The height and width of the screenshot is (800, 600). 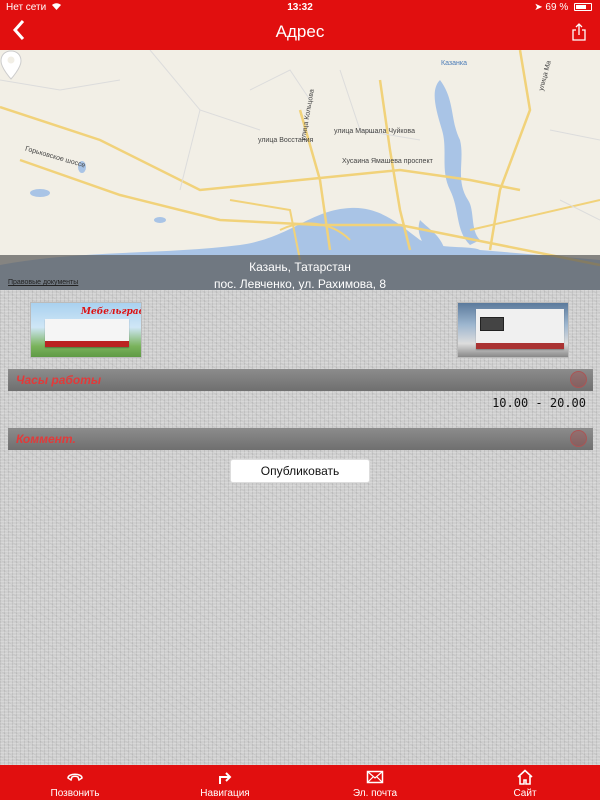 I want to click on clock: 13:32, so click(x=300, y=7).